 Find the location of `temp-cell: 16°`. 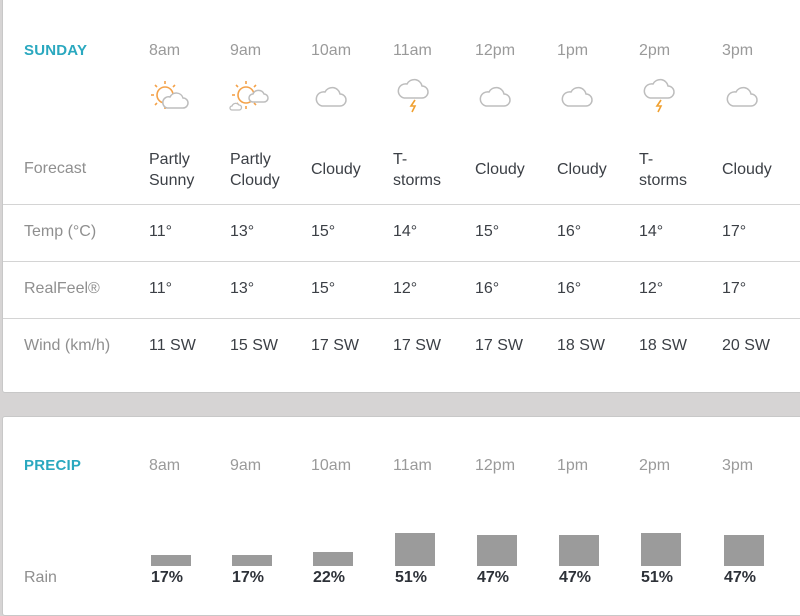

temp-cell: 16° is located at coordinates (569, 231).